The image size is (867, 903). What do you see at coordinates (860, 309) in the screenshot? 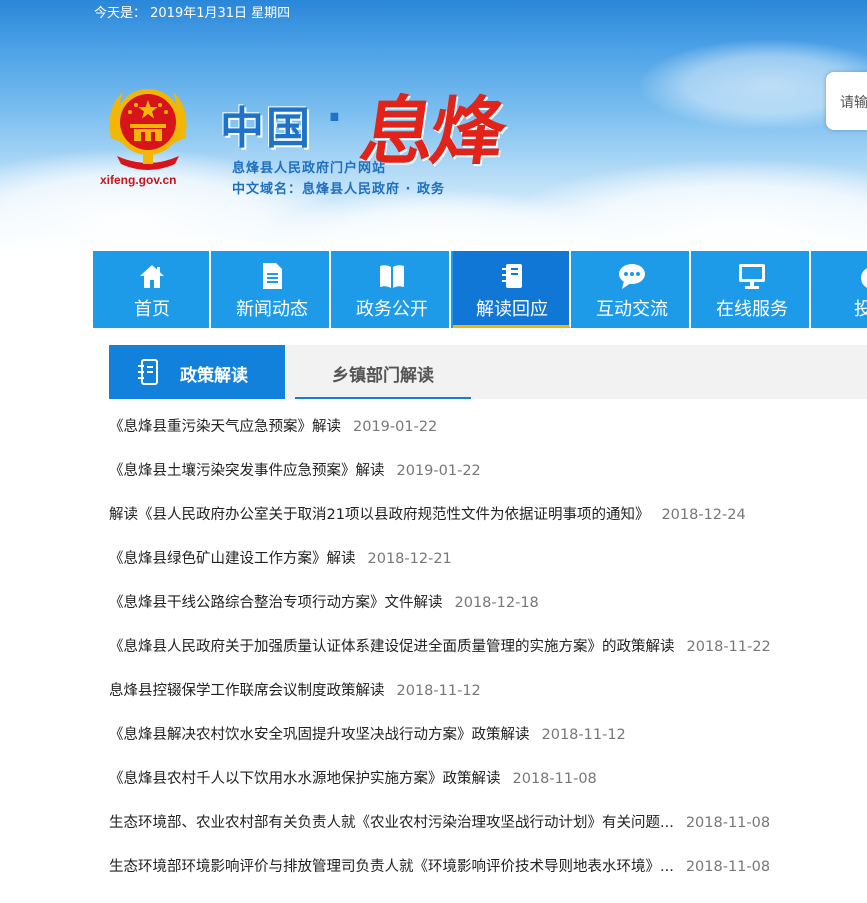
I see `nav-item-label: 投资` at bounding box center [860, 309].